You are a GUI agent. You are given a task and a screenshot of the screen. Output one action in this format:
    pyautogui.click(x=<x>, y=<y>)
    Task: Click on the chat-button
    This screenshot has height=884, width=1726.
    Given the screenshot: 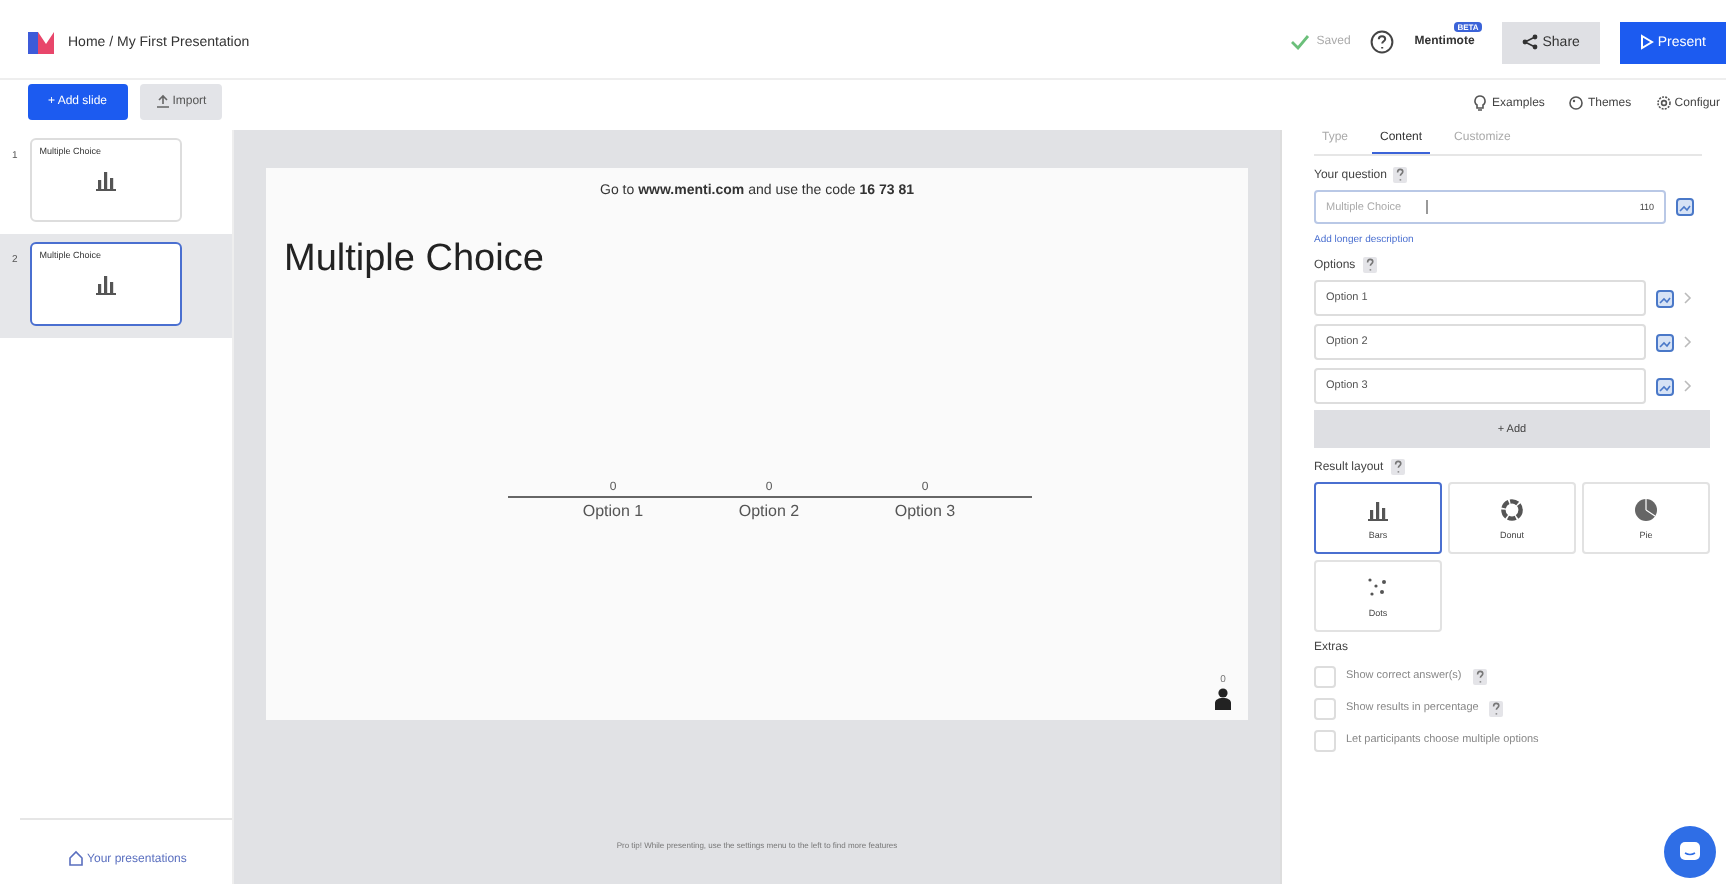 What is the action you would take?
    pyautogui.click(x=1690, y=852)
    